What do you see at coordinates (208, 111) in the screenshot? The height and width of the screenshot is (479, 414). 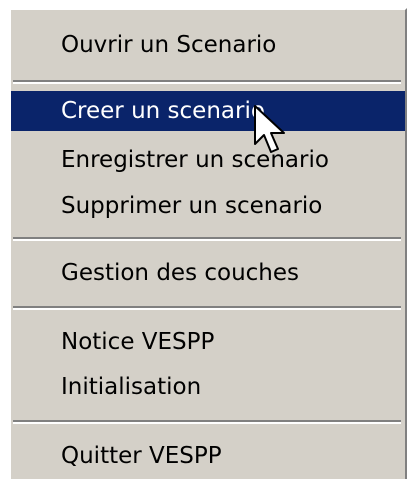 I see `menu-item-create-scenario: Creer un scenario` at bounding box center [208, 111].